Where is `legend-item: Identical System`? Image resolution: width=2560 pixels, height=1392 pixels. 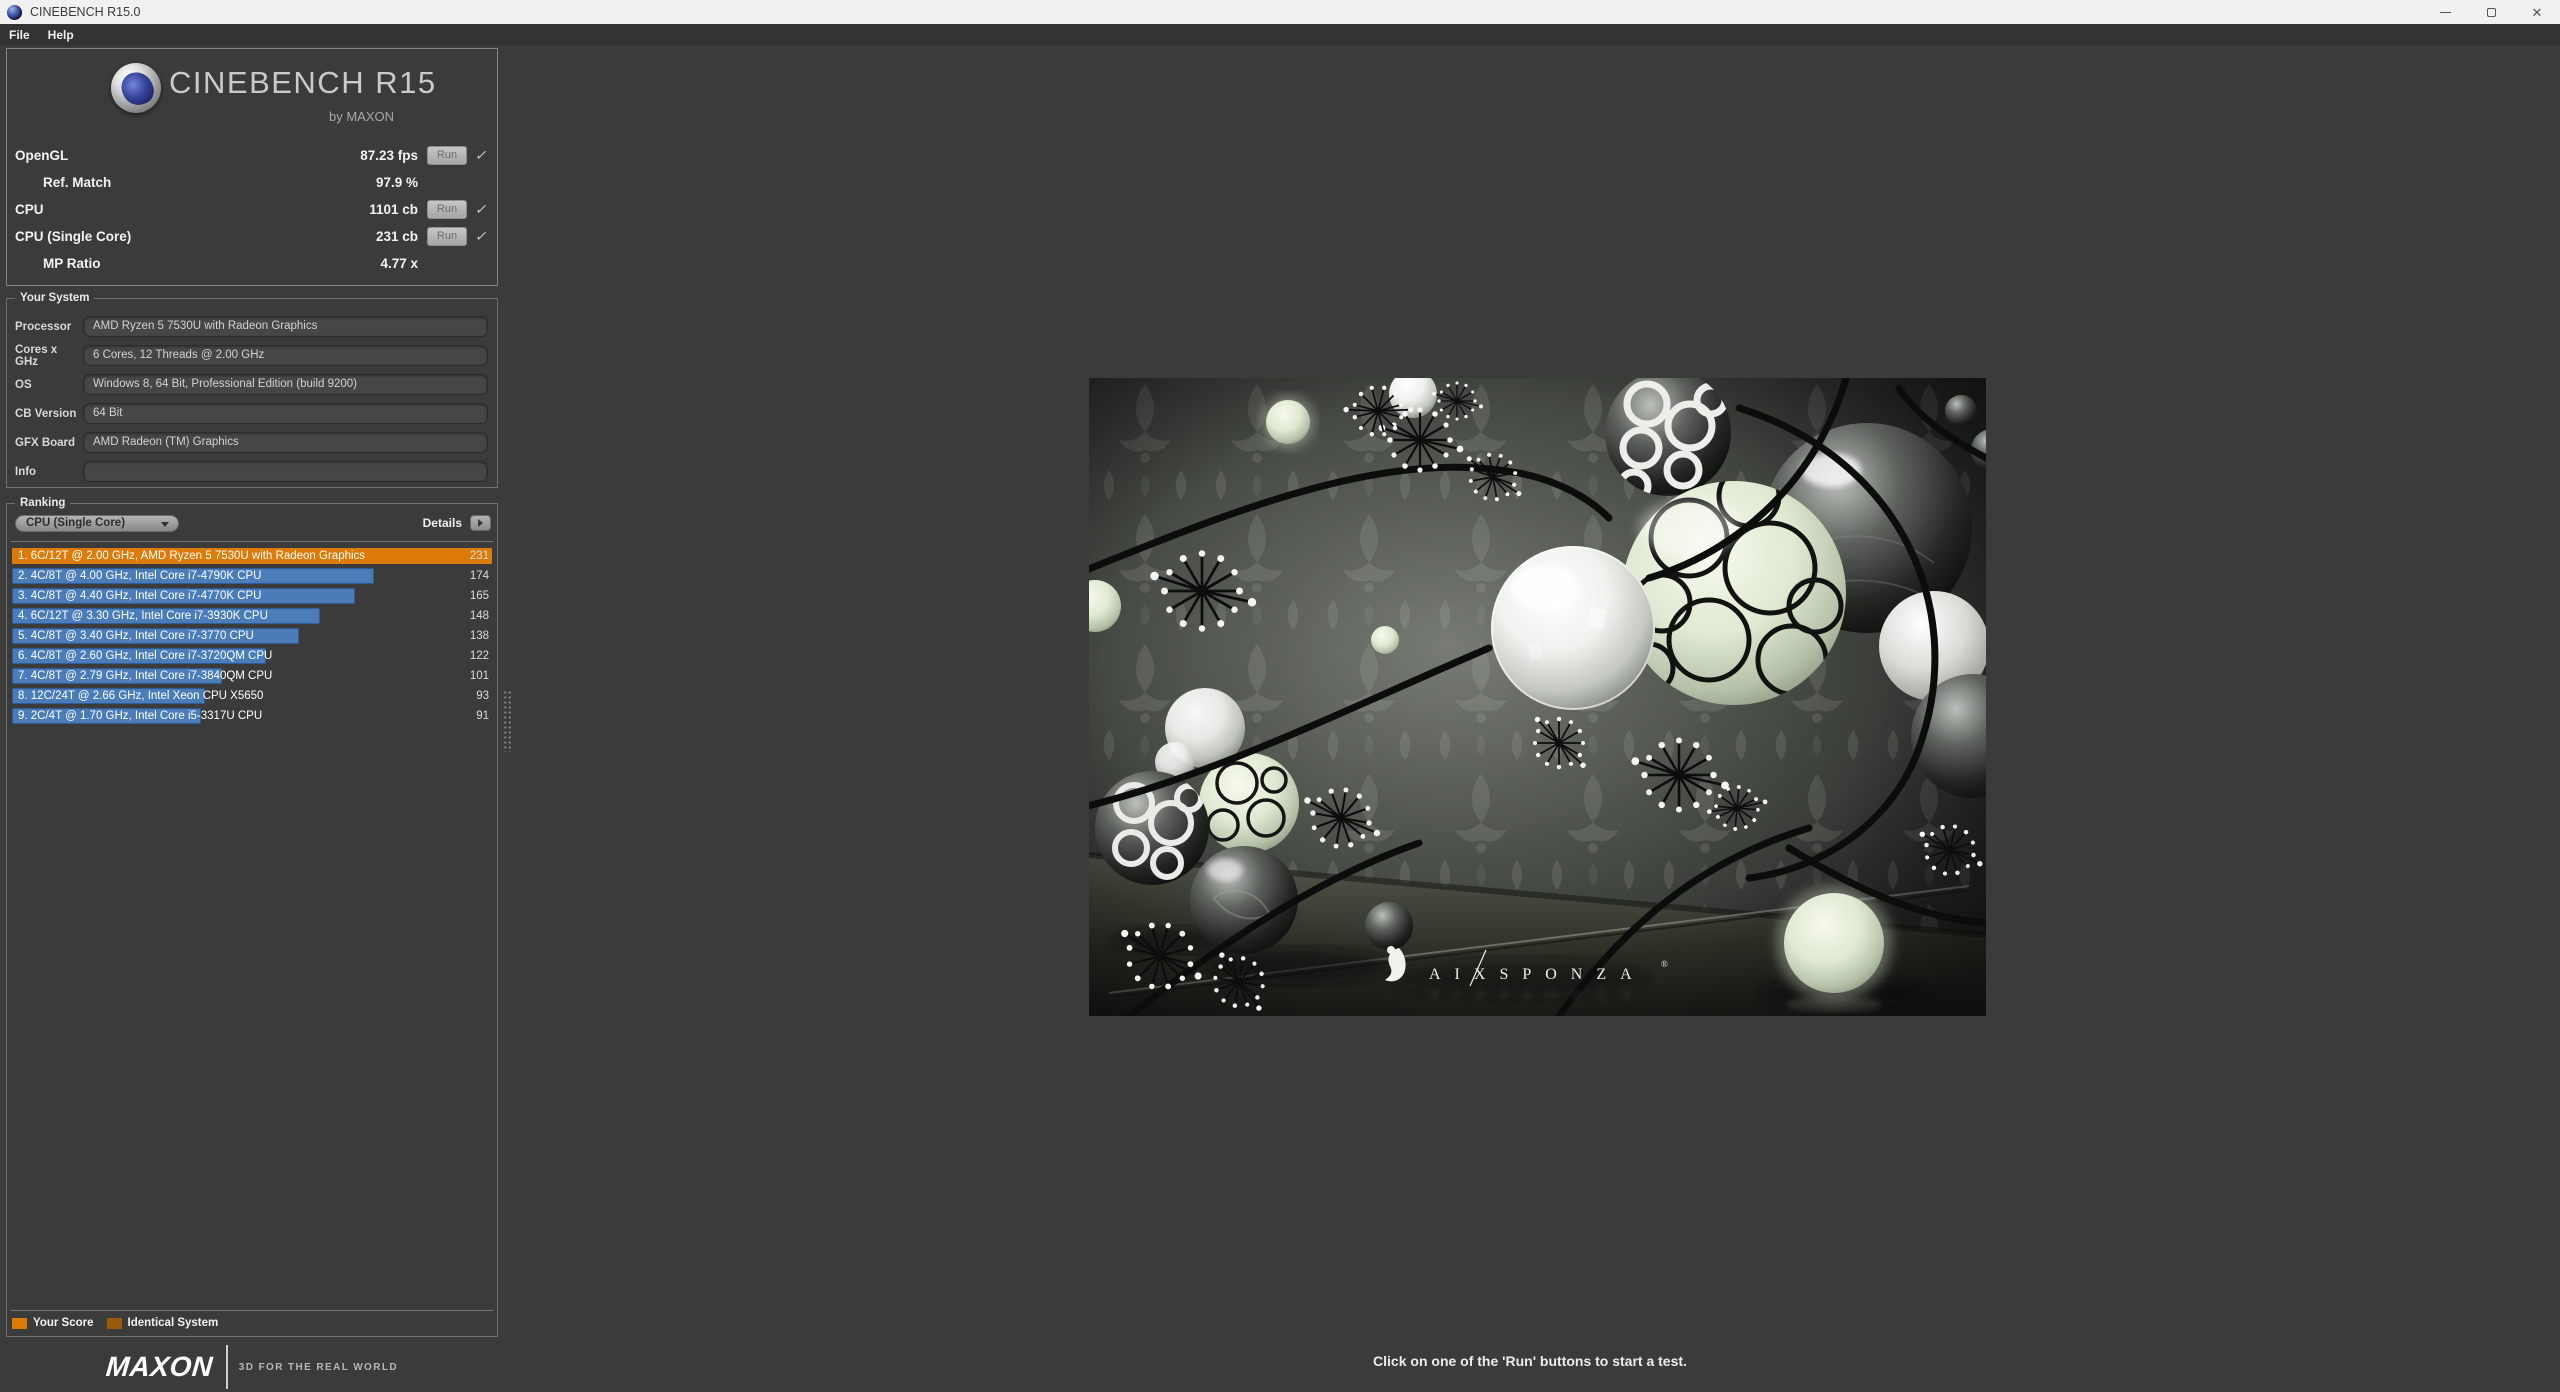 legend-item: Identical System is located at coordinates (162, 1323).